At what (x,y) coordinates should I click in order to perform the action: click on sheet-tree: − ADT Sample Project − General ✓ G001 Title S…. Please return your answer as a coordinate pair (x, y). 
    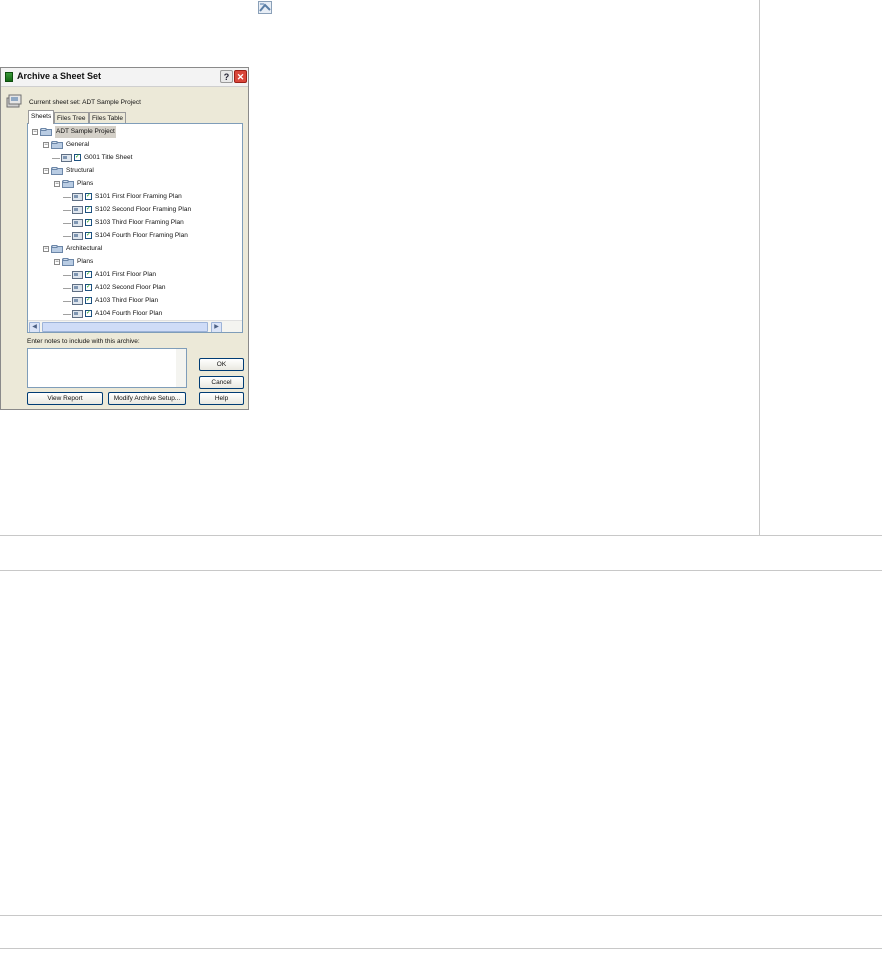
    Looking at the image, I should click on (135, 228).